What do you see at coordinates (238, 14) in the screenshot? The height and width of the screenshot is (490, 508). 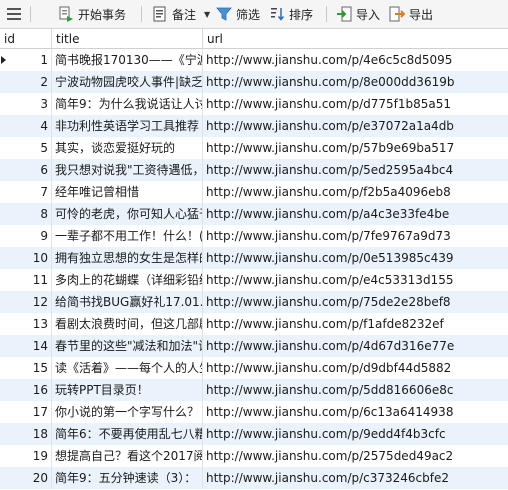 I see `filter-button: 筛选` at bounding box center [238, 14].